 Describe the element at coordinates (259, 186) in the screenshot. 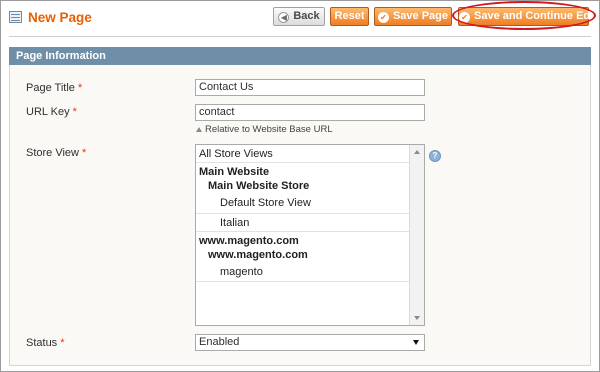

I see `store-view-group: Main Website Store` at that location.